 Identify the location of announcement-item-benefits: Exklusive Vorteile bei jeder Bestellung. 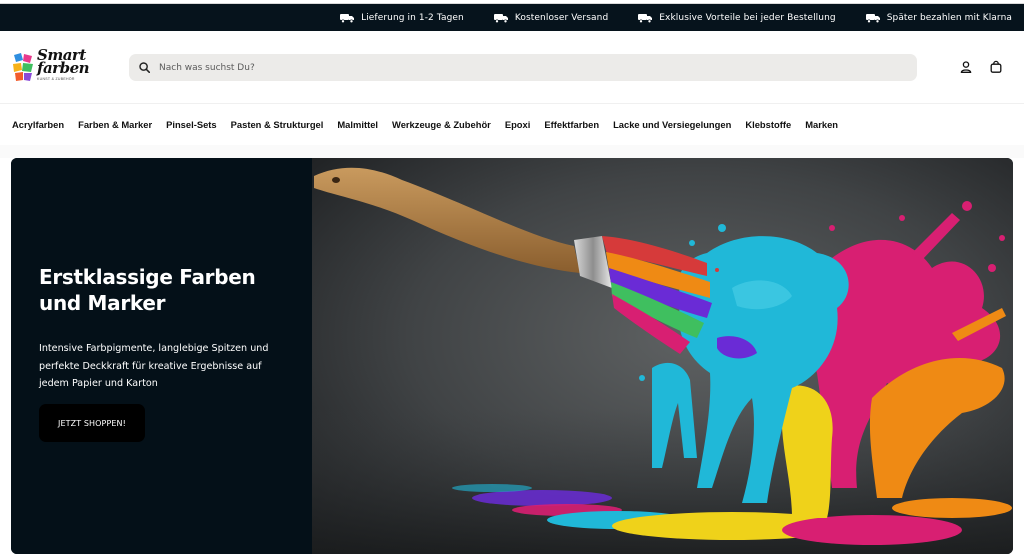
(737, 17).